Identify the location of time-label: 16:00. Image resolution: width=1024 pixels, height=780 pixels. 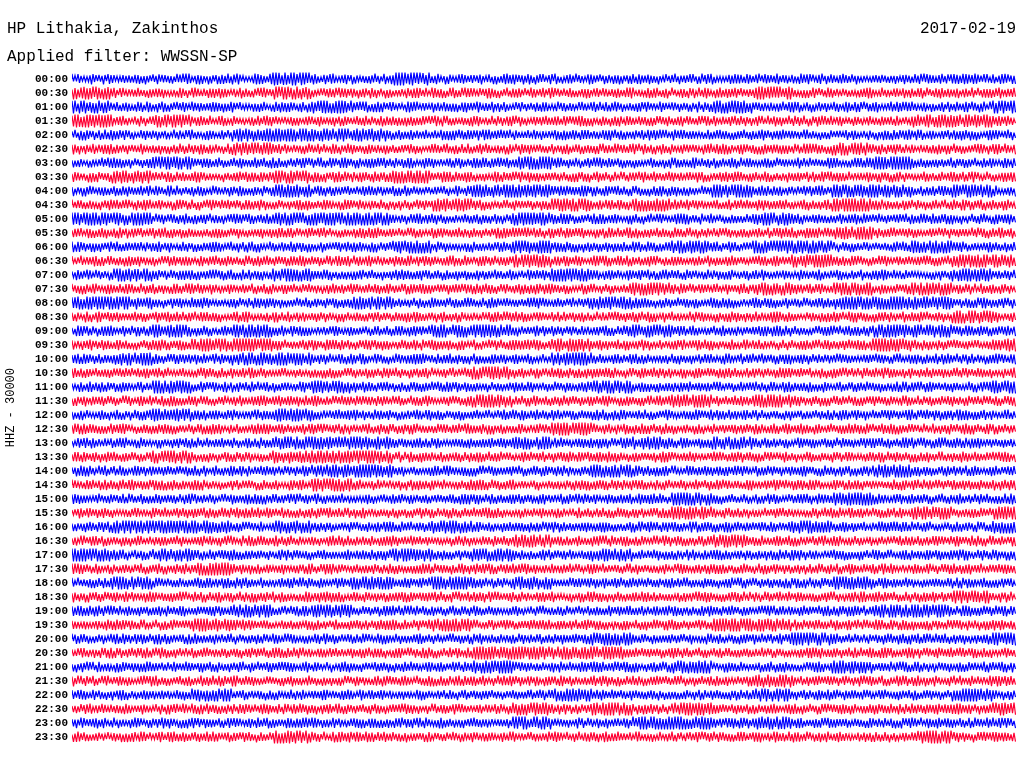
(51, 527).